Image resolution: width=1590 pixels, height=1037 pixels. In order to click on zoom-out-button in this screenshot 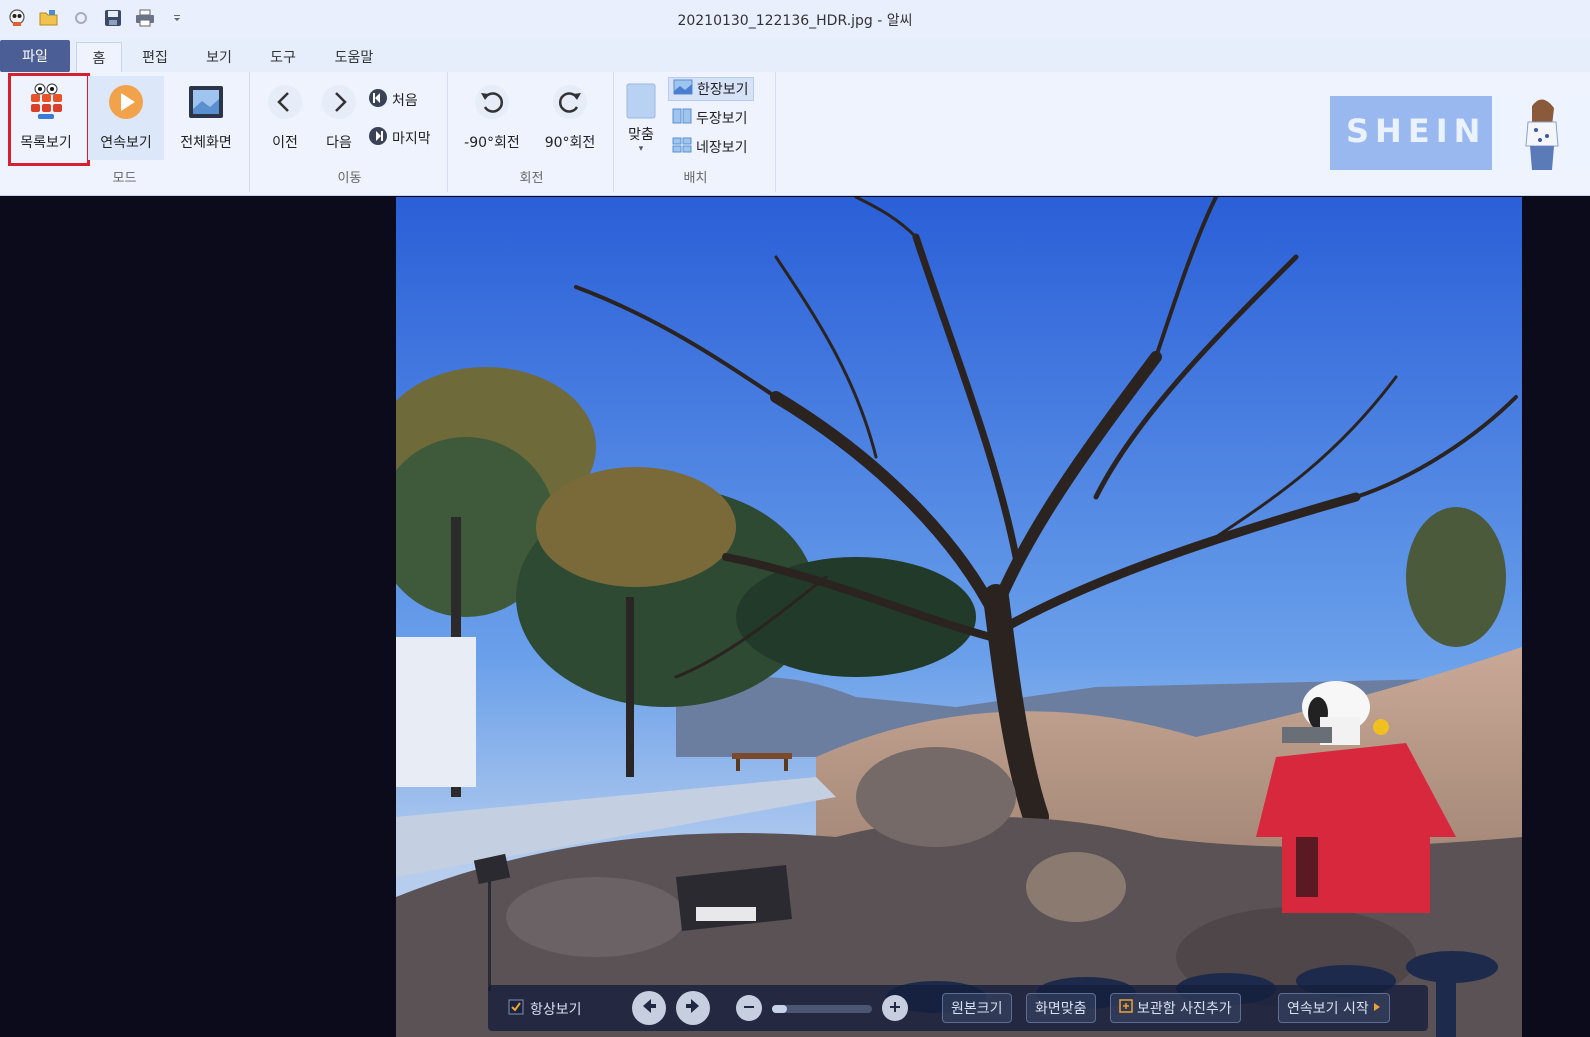, I will do `click(749, 1008)`.